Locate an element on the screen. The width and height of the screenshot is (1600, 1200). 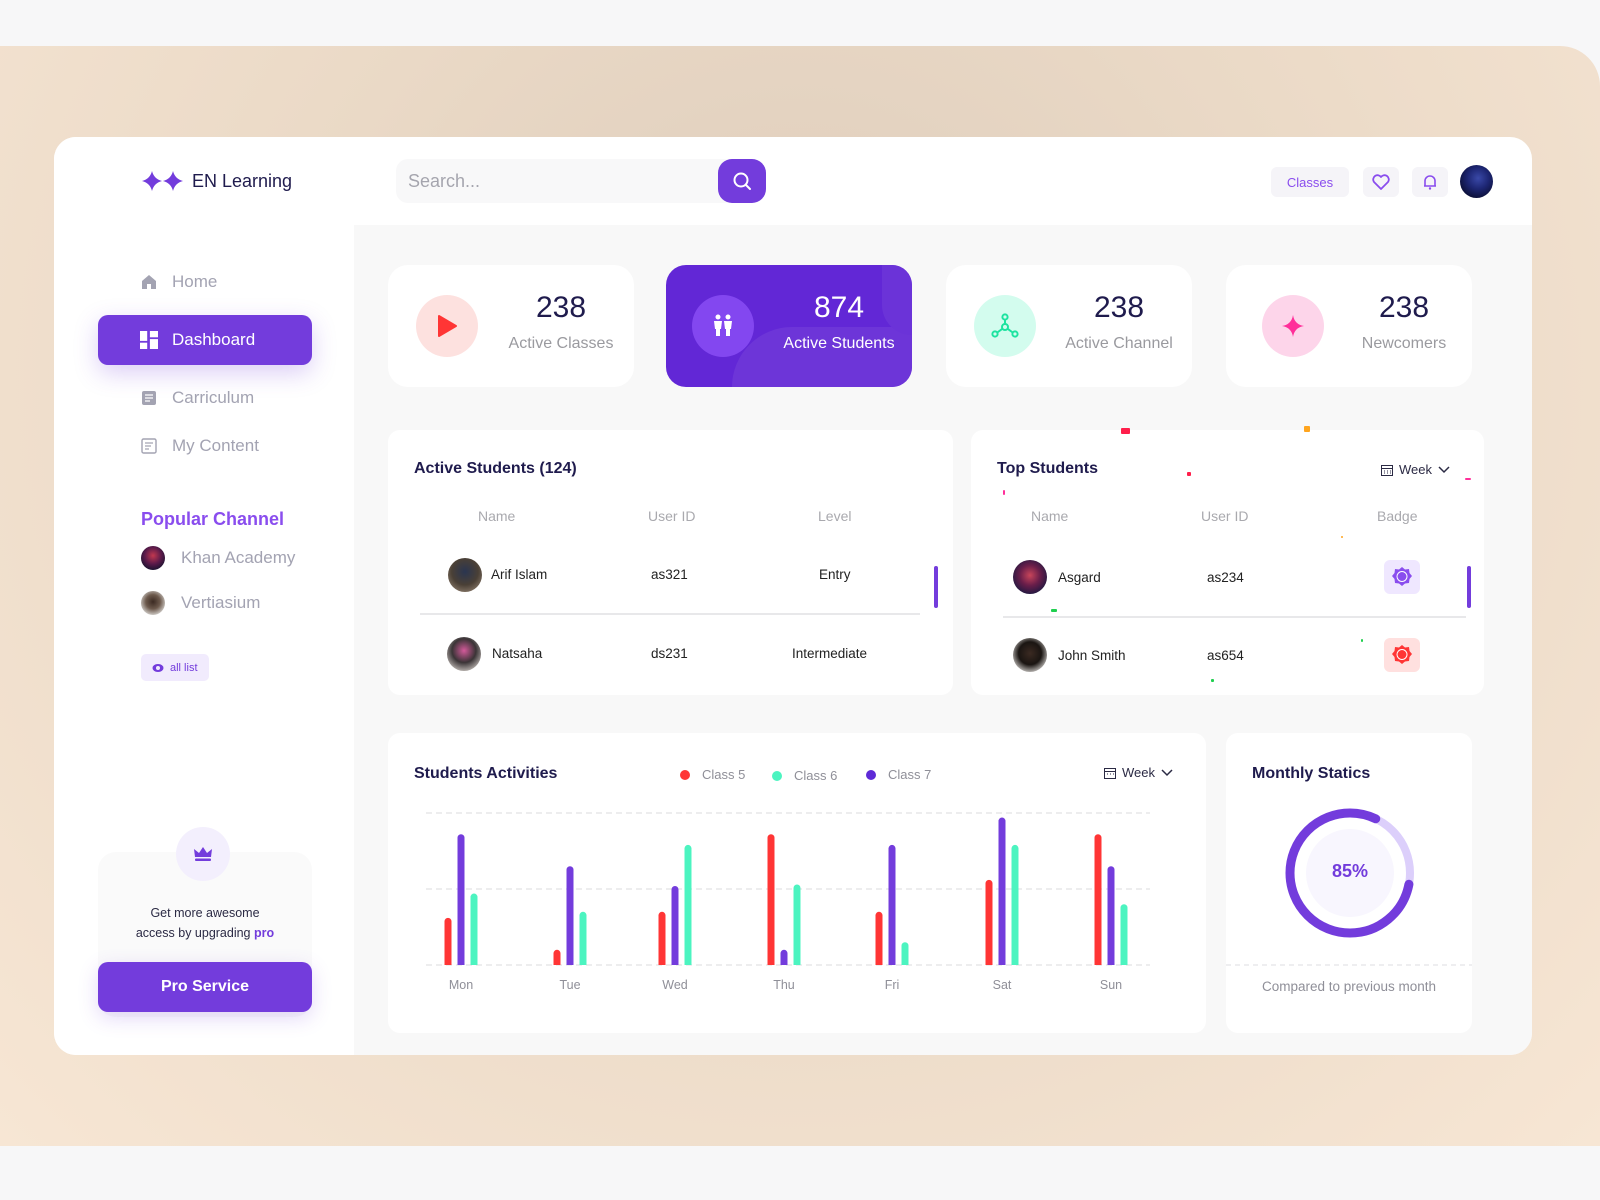
stat-icon-circle is located at coordinates (723, 326).